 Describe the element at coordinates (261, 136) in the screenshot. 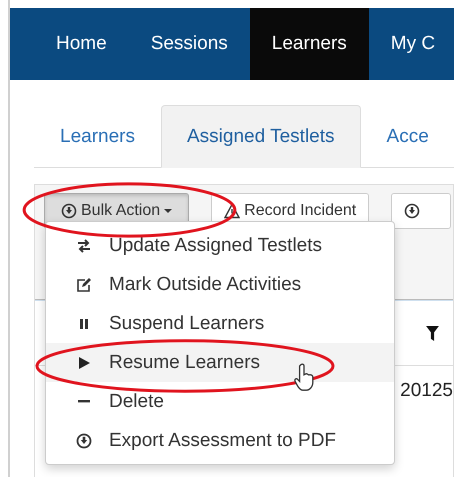

I see `tab: Assigned Testlets` at that location.